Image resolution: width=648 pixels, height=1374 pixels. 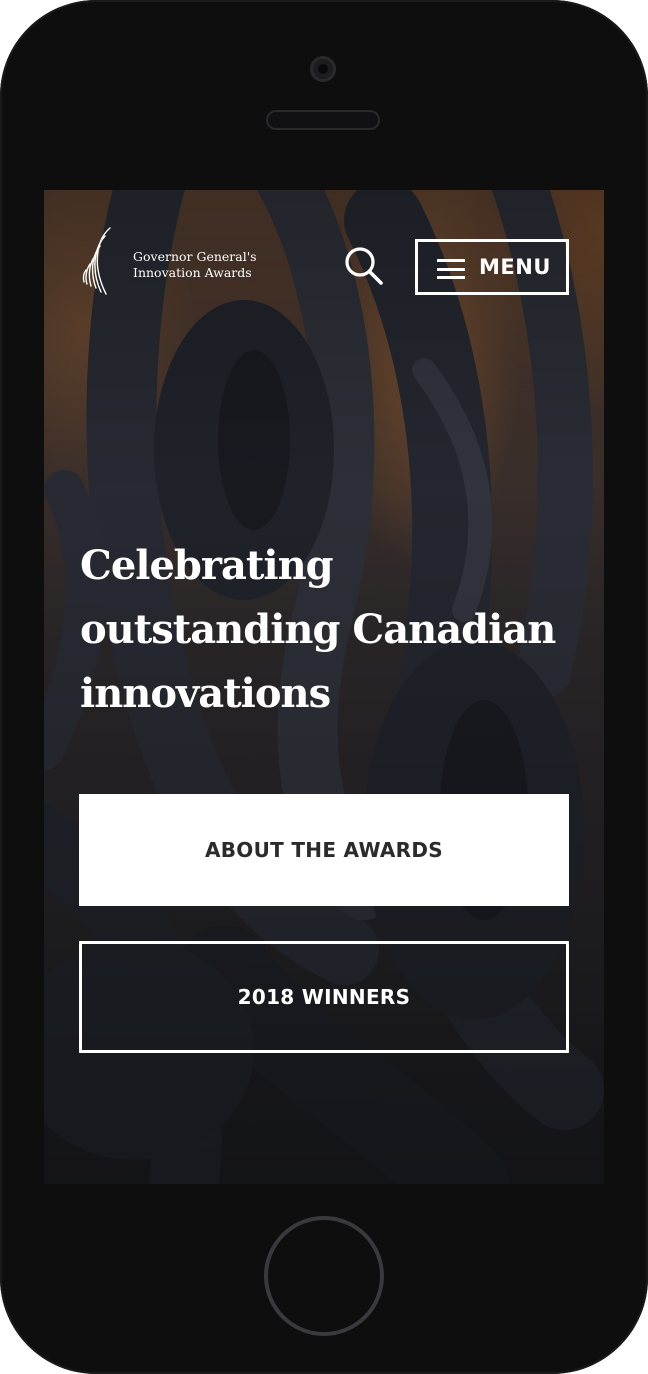 I want to click on search-button, so click(x=365, y=267).